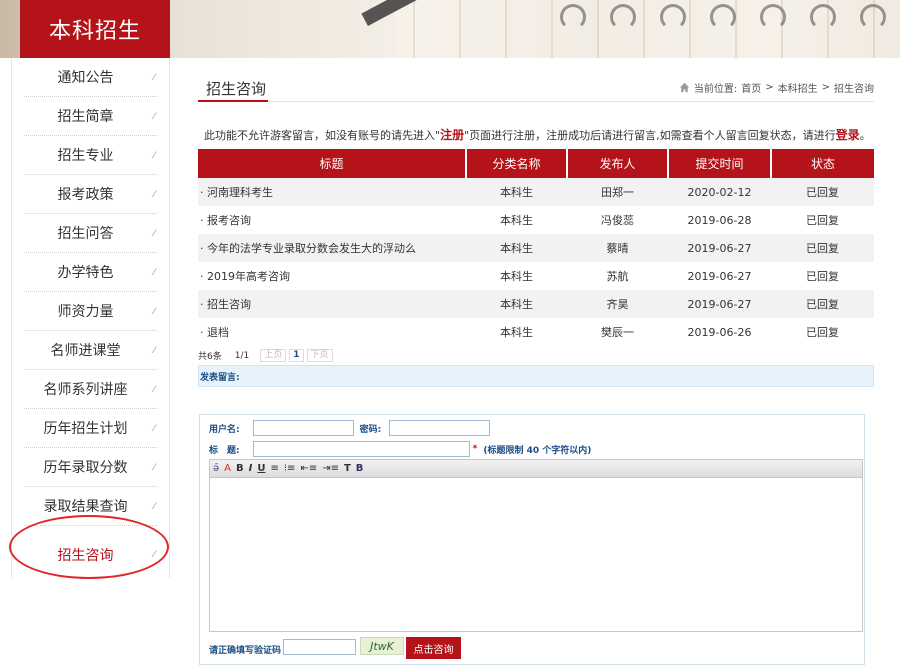 This screenshot has width=900, height=667. Describe the element at coordinates (227, 468) in the screenshot. I see `highlight-icon: A` at that location.